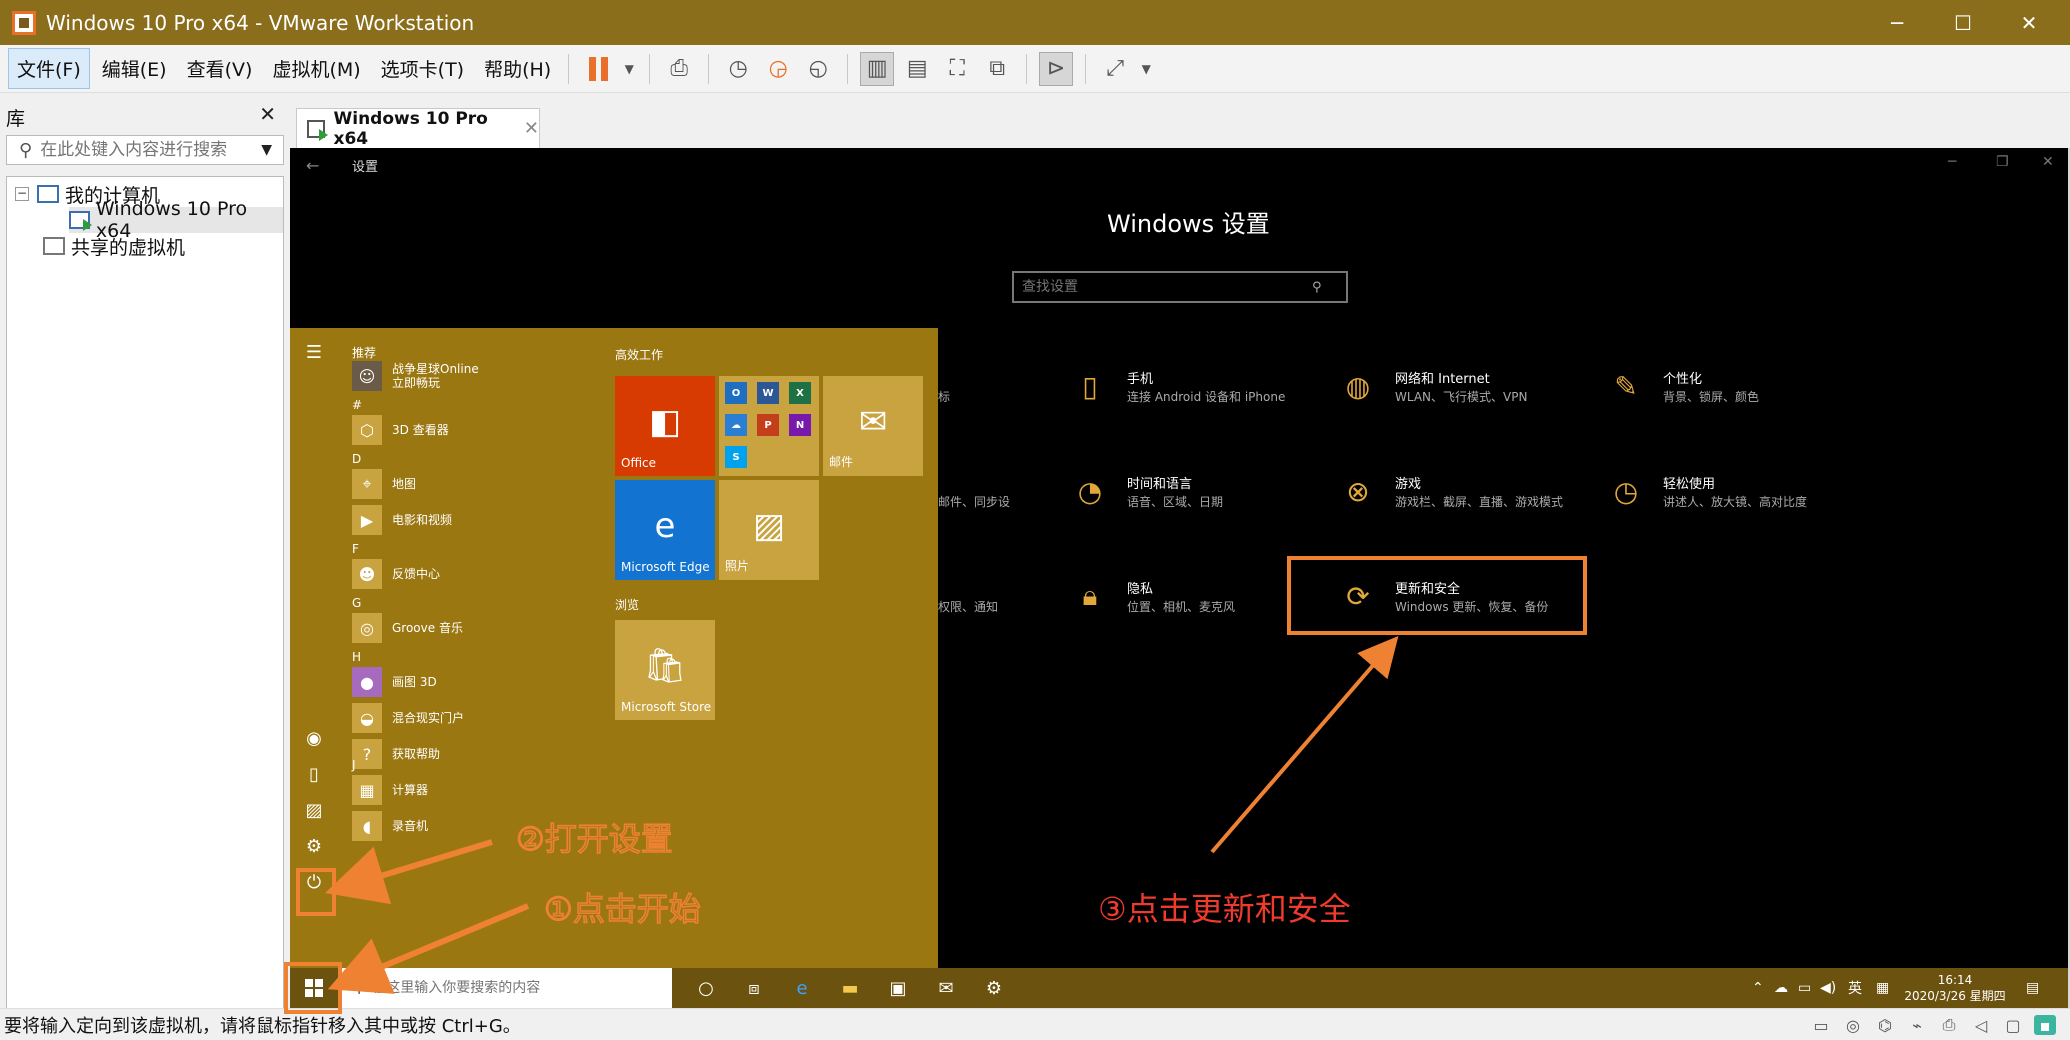  Describe the element at coordinates (778, 69) in the screenshot. I see `revert-snapshot-icon: ◶` at that location.